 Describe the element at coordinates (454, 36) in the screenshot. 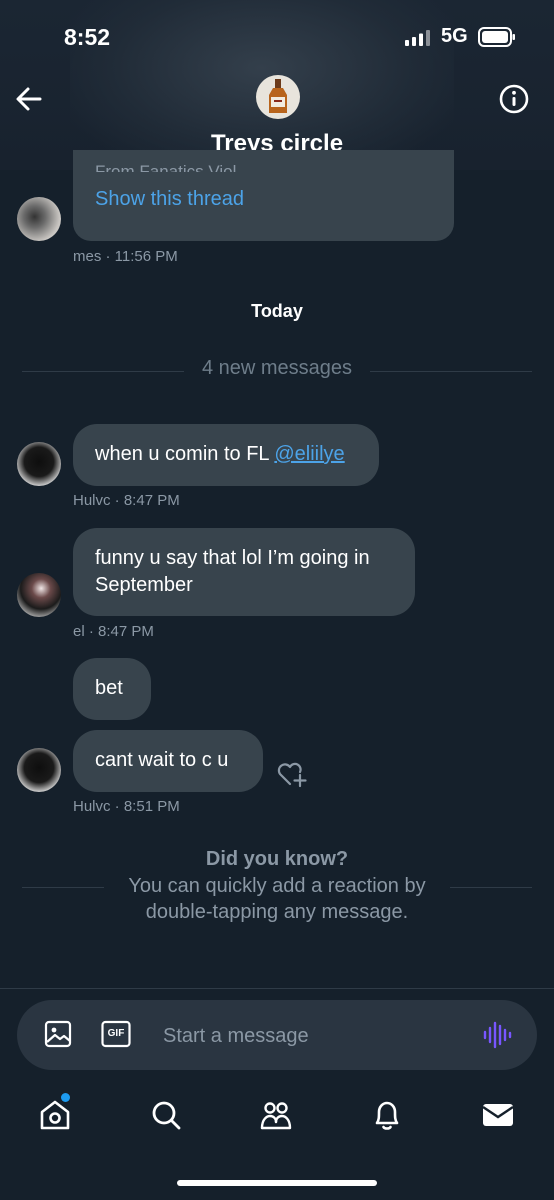

I see `network-type: 5G` at that location.